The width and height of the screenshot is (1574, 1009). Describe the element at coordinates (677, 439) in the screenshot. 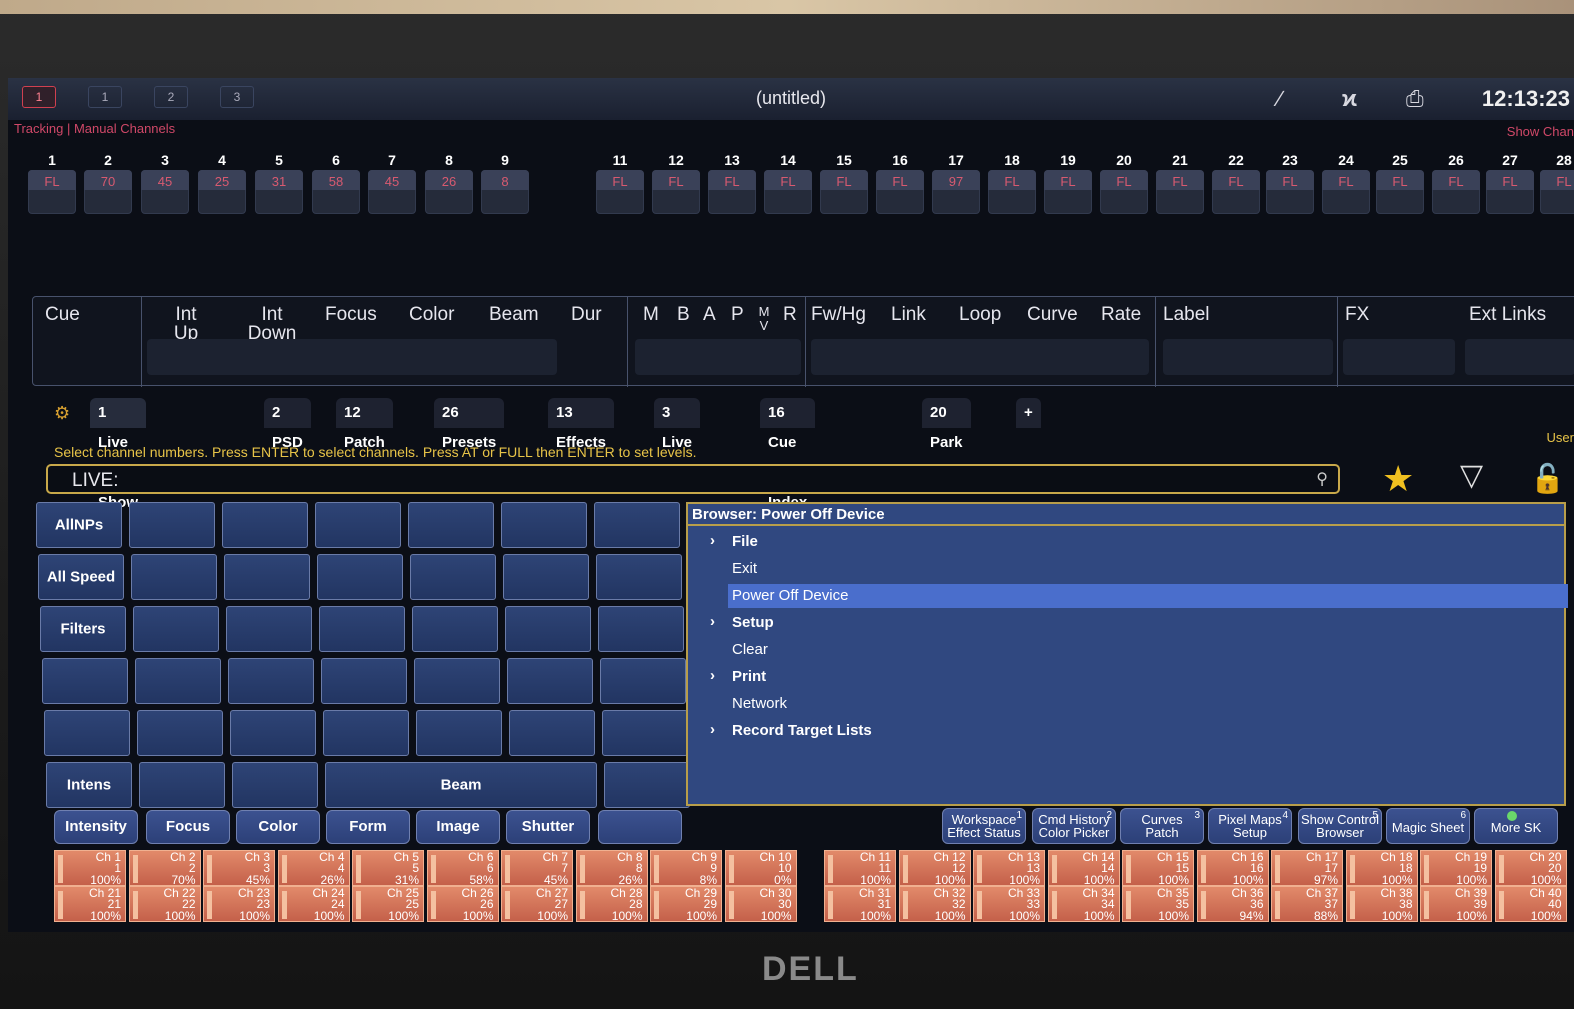

I see `tab-live-ms: 3 Live MS` at that location.